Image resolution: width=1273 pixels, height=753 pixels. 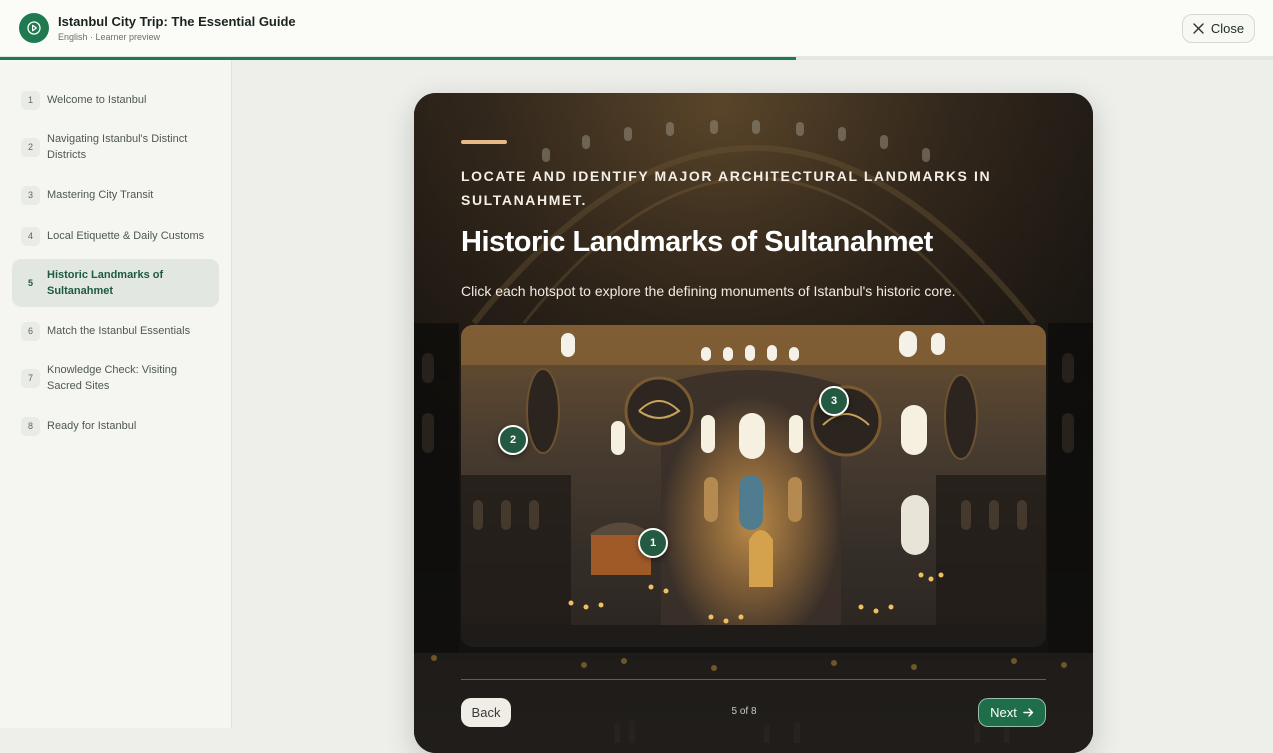 What do you see at coordinates (30, 331) in the screenshot?
I see `lesson-number: 6` at bounding box center [30, 331].